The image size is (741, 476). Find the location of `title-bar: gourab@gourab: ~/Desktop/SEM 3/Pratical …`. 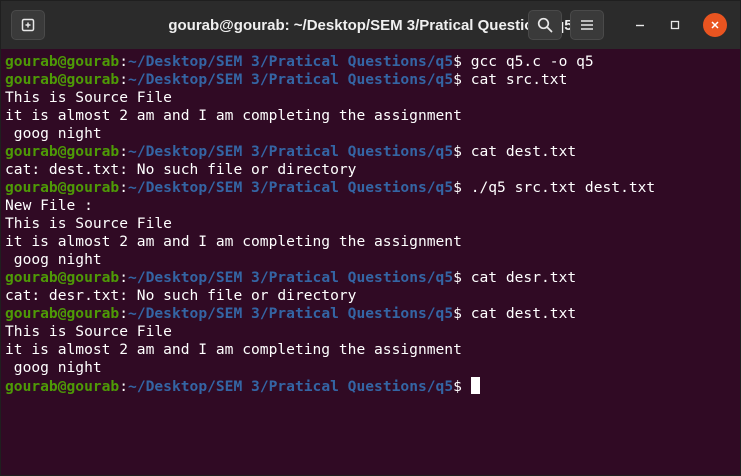

title-bar: gourab@gourab: ~/Desktop/SEM 3/Pratical … is located at coordinates (370, 25).